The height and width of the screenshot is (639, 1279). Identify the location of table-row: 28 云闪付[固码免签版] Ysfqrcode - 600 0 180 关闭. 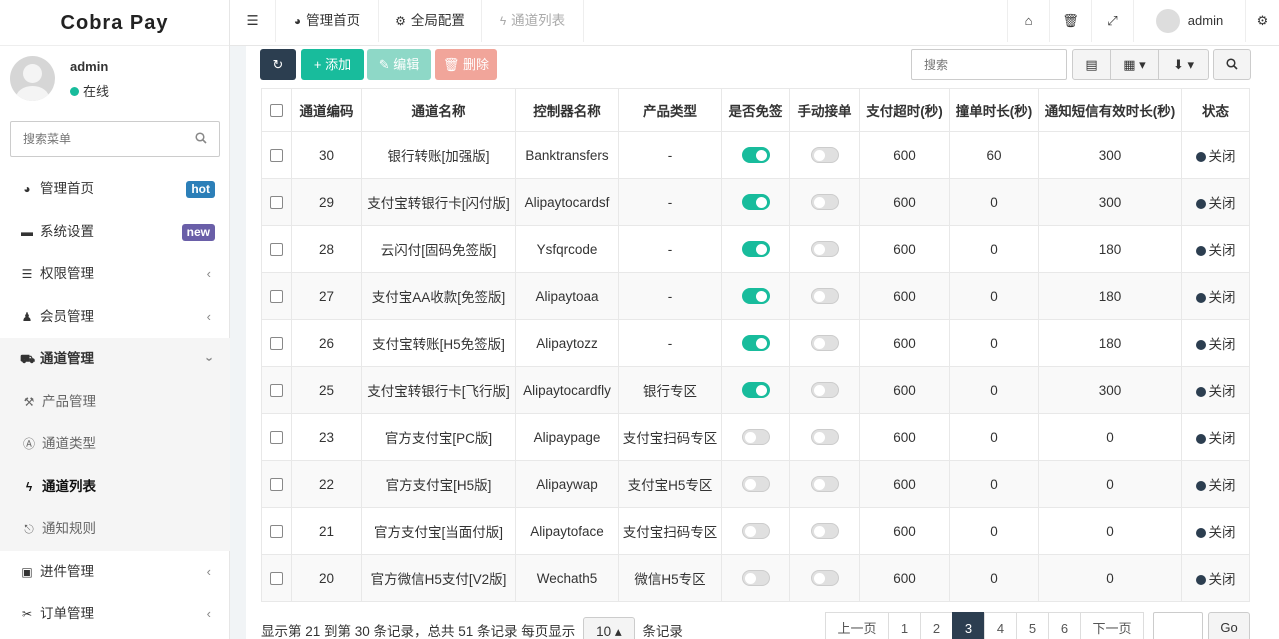
(755, 249).